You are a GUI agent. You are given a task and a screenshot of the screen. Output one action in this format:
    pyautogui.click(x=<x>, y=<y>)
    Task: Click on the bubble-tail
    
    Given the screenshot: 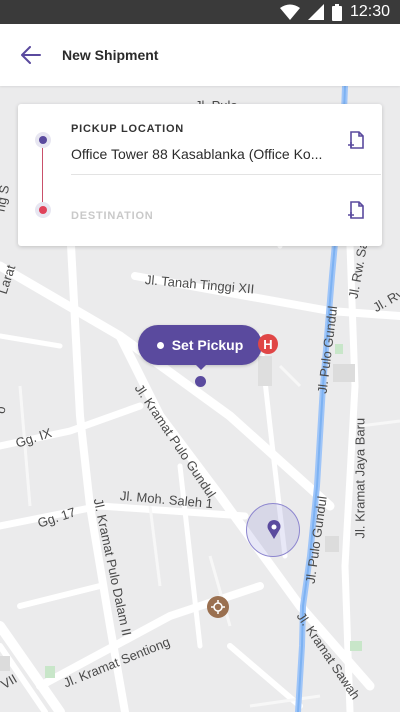 What is the action you would take?
    pyautogui.click(x=201, y=367)
    